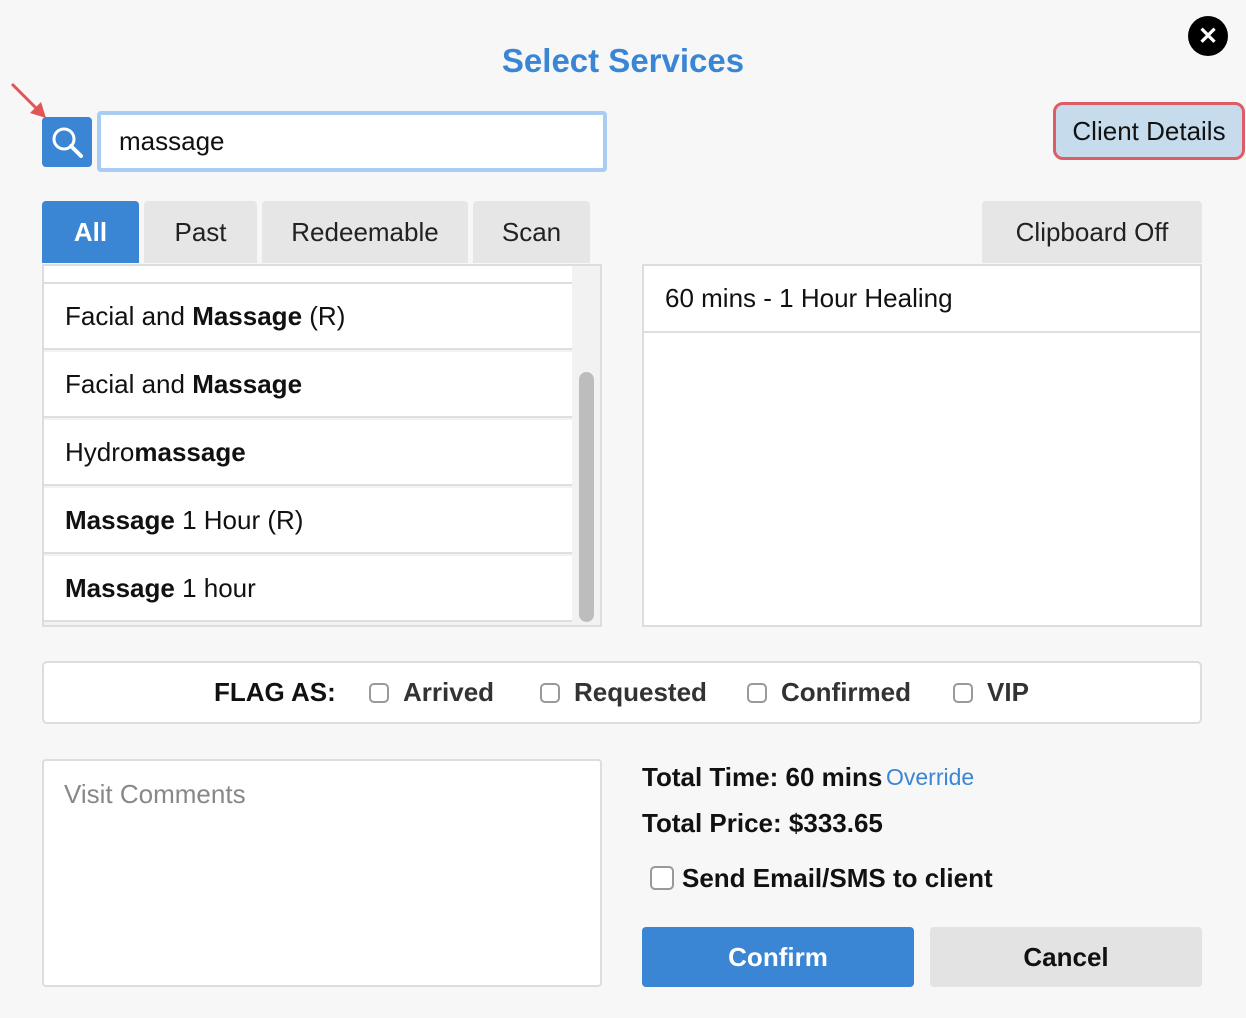 The image size is (1246, 1018). I want to click on service-name-suffix: 1 hour, so click(215, 587).